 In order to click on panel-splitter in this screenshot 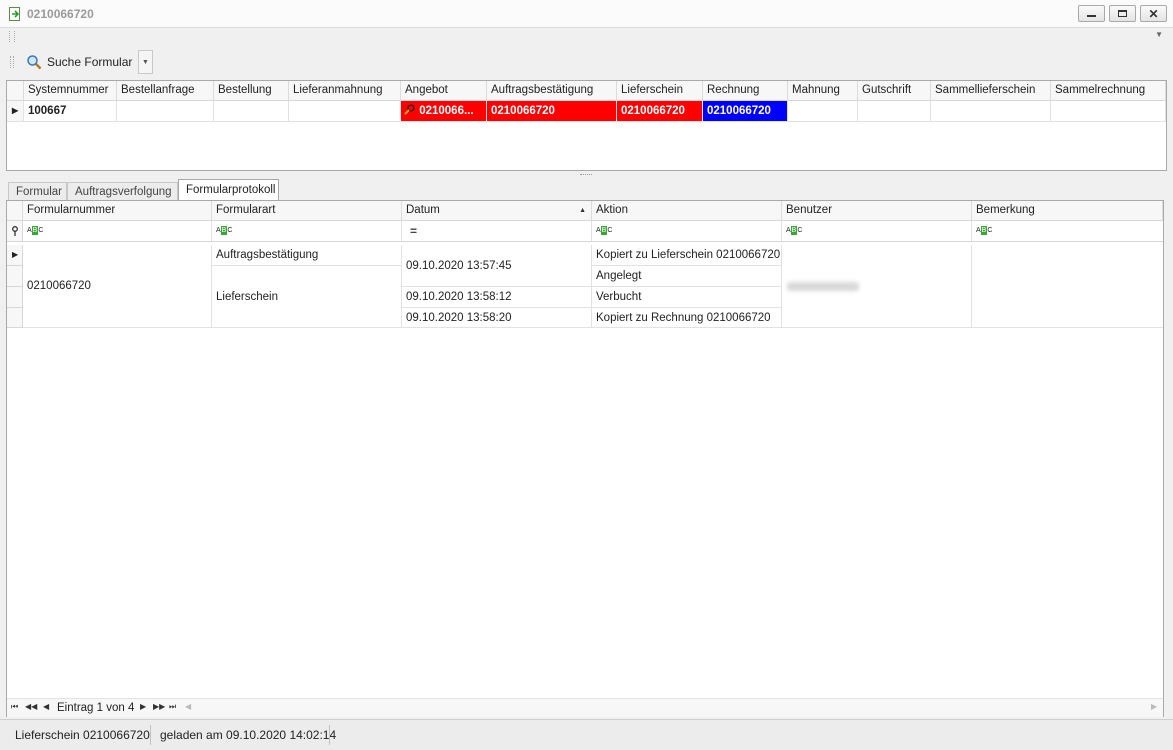, I will do `click(586, 175)`.